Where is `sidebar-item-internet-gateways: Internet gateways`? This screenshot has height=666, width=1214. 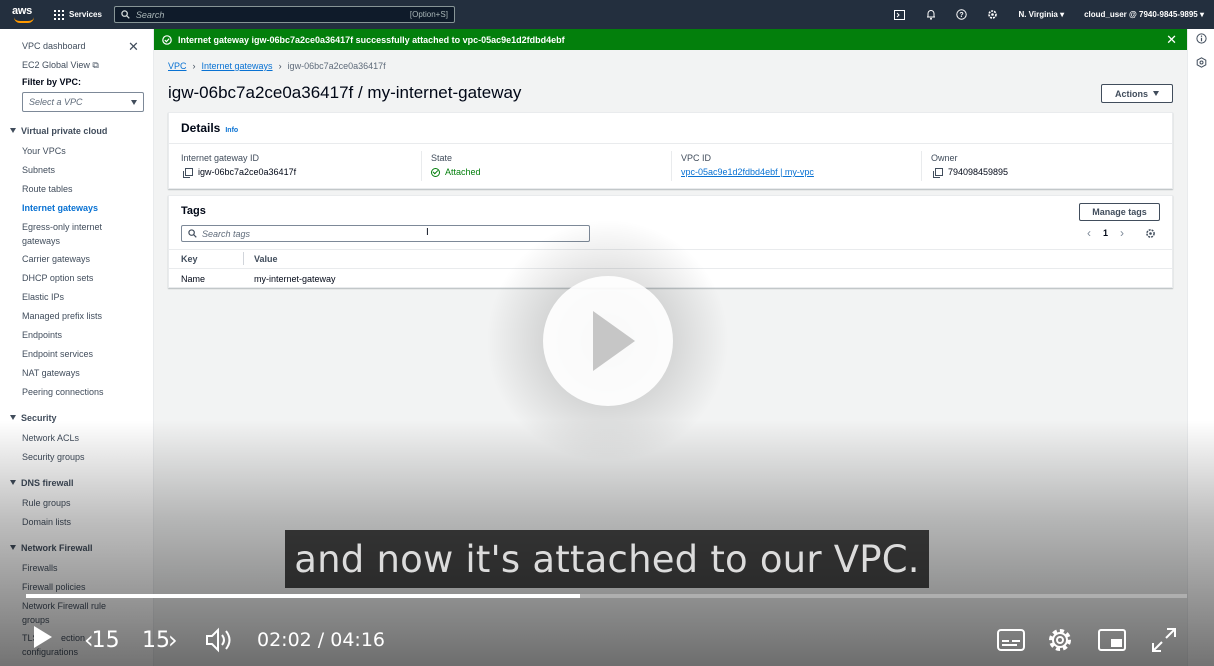 sidebar-item-internet-gateways: Internet gateways is located at coordinates (60, 208).